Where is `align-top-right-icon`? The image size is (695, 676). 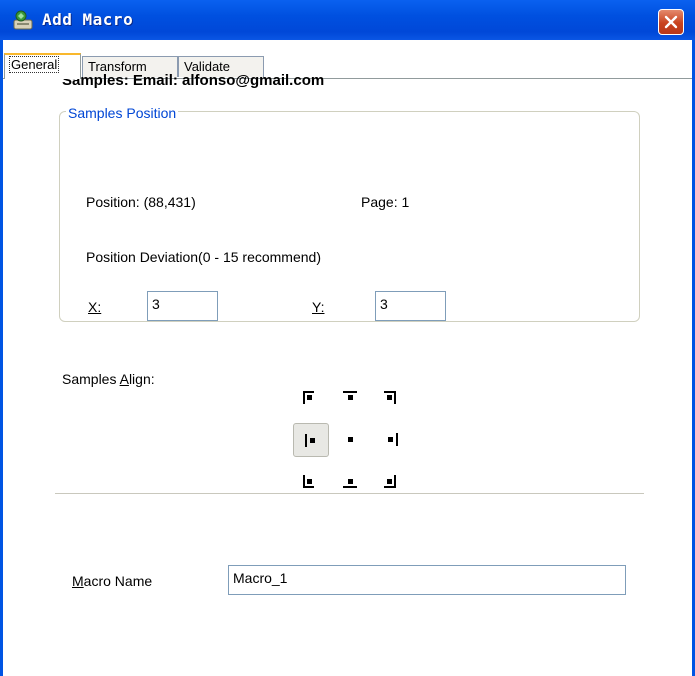 align-top-right-icon is located at coordinates (390, 397).